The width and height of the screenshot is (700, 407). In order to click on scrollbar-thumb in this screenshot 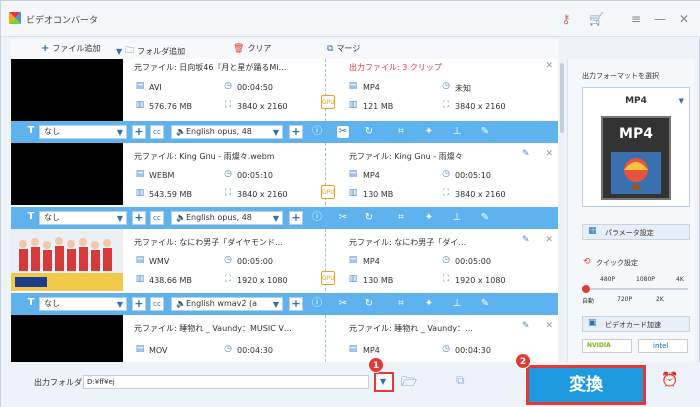, I will do `click(562, 98)`.